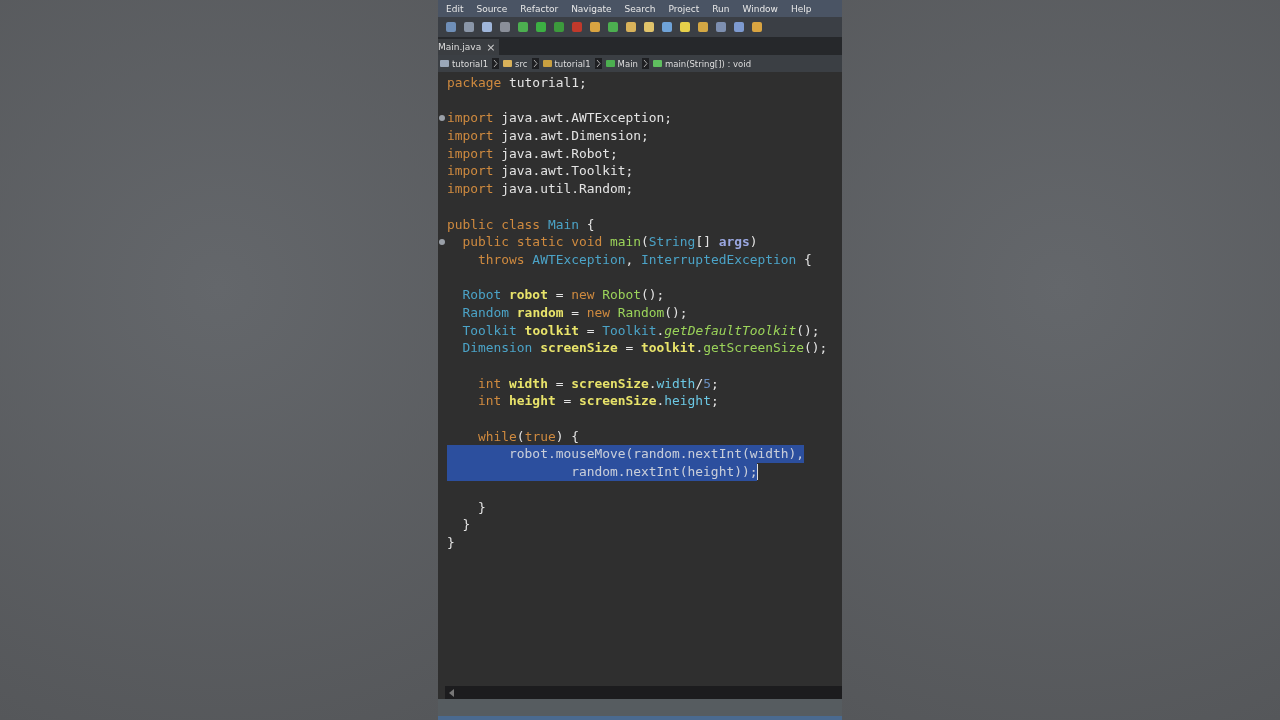 Image resolution: width=1280 pixels, height=720 pixels. What do you see at coordinates (539, 8) in the screenshot?
I see `menu-item: Refactor` at bounding box center [539, 8].